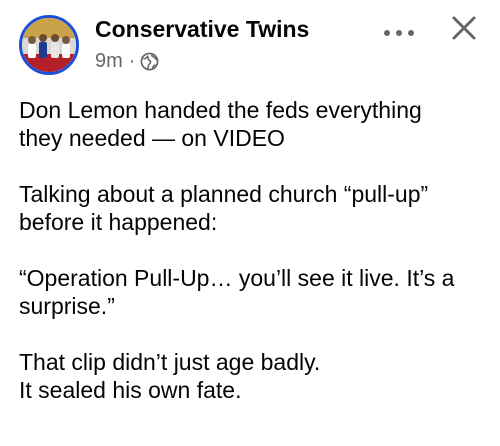 The image size is (500, 446). I want to click on post-time: 9m, so click(109, 61).